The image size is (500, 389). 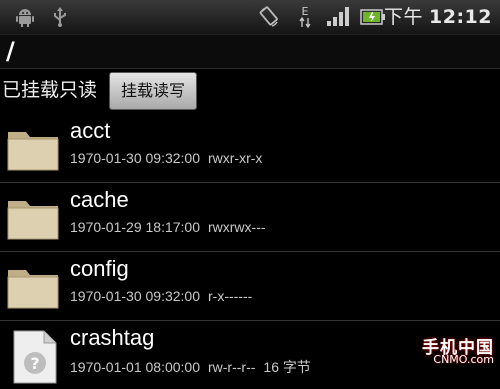 What do you see at coordinates (135, 227) in the screenshot?
I see `file-date: 1970-01-29 18:17:00` at bounding box center [135, 227].